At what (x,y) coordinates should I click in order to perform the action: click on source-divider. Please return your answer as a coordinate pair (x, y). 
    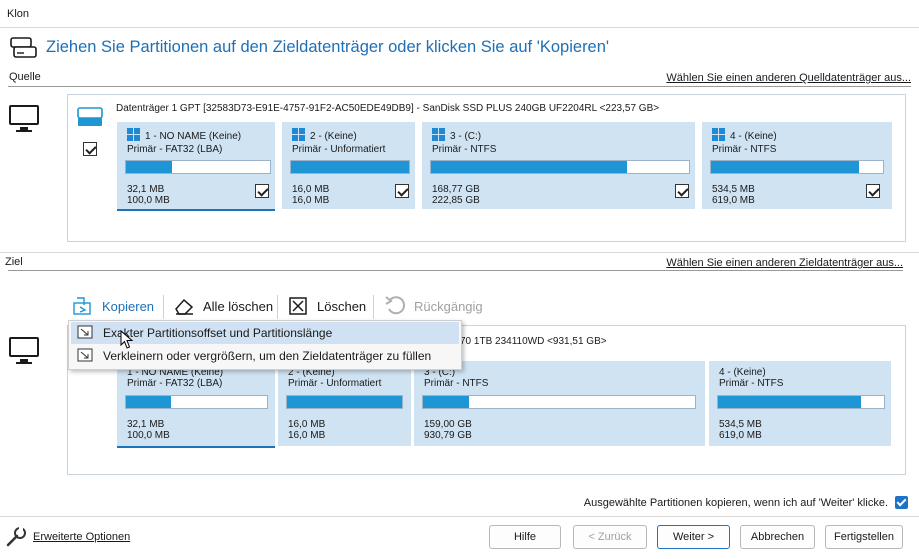
    Looking at the image, I should click on (459, 86).